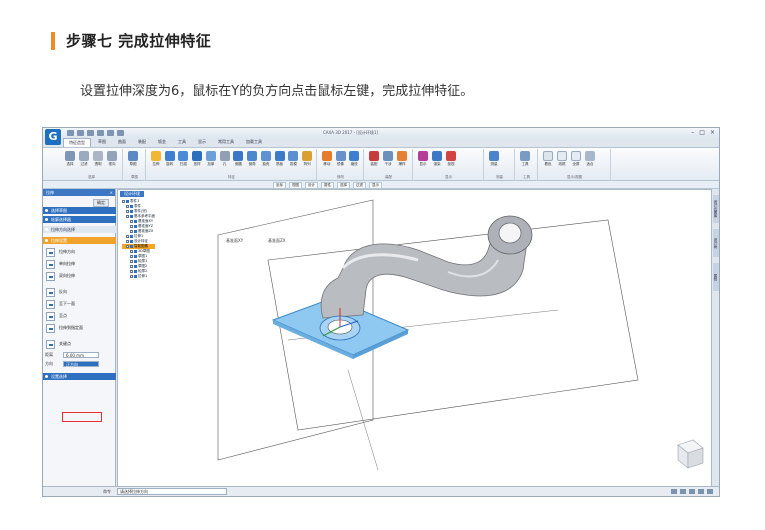 The width and height of the screenshot is (765, 530). What do you see at coordinates (132, 194) in the screenshot?
I see `viewport-tab: 设计环境` at bounding box center [132, 194].